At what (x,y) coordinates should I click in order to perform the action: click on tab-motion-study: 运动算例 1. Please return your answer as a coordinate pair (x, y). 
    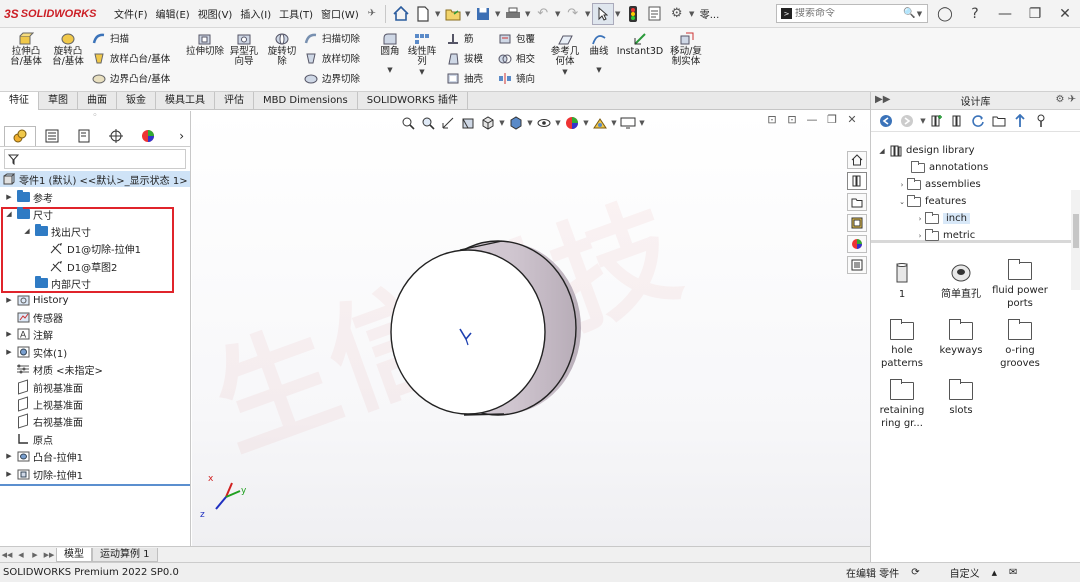
    Looking at the image, I should click on (125, 554).